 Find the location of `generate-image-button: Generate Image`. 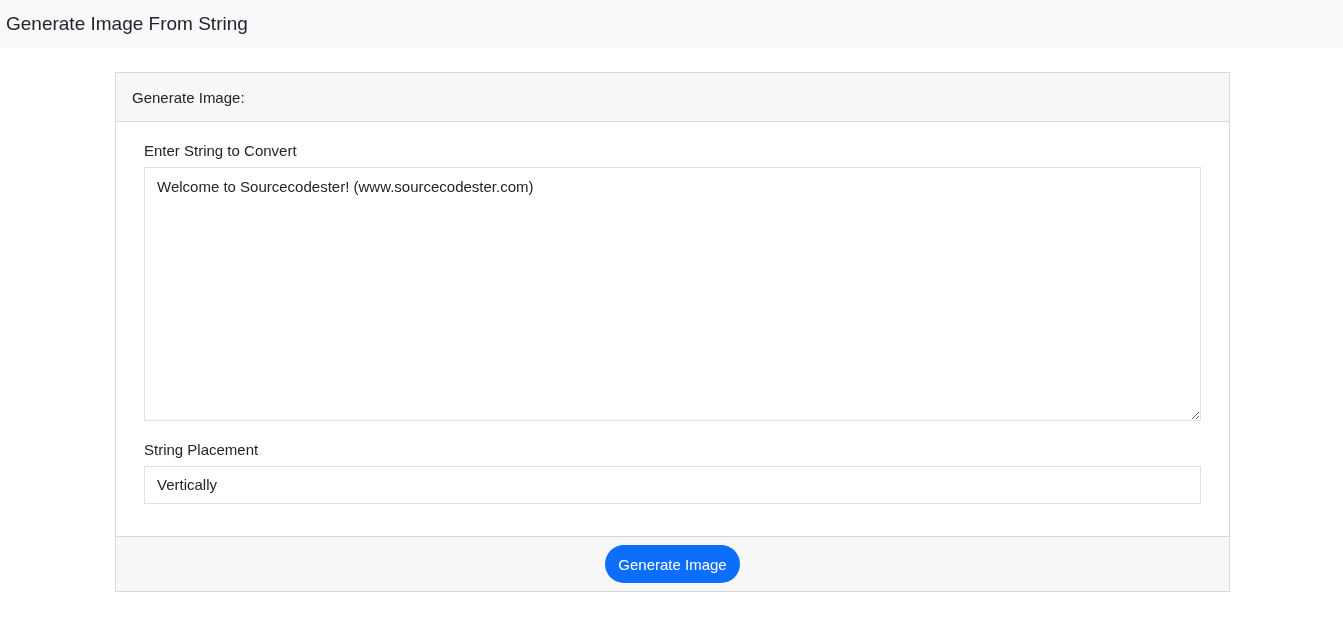

generate-image-button: Generate Image is located at coordinates (672, 564).